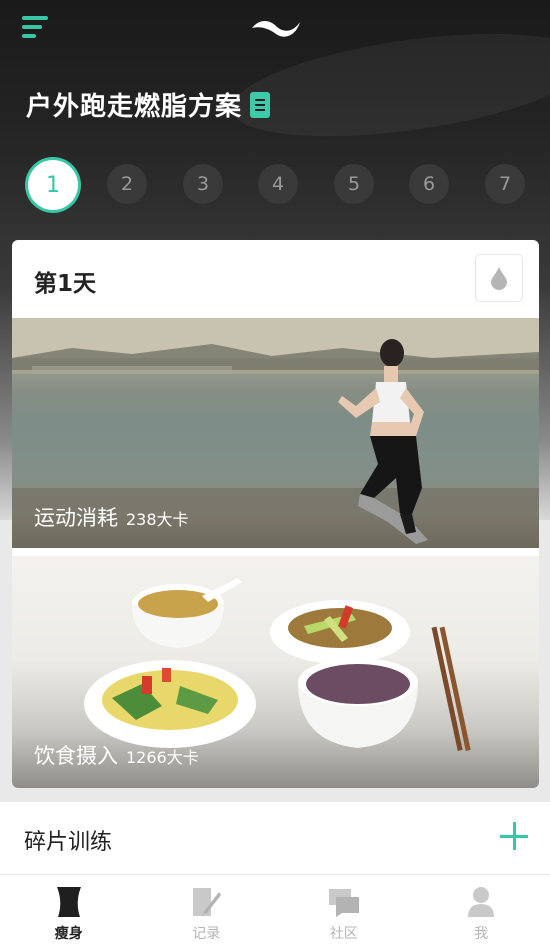 This screenshot has width=550, height=947. I want to click on day-button-2: 2, so click(127, 184).